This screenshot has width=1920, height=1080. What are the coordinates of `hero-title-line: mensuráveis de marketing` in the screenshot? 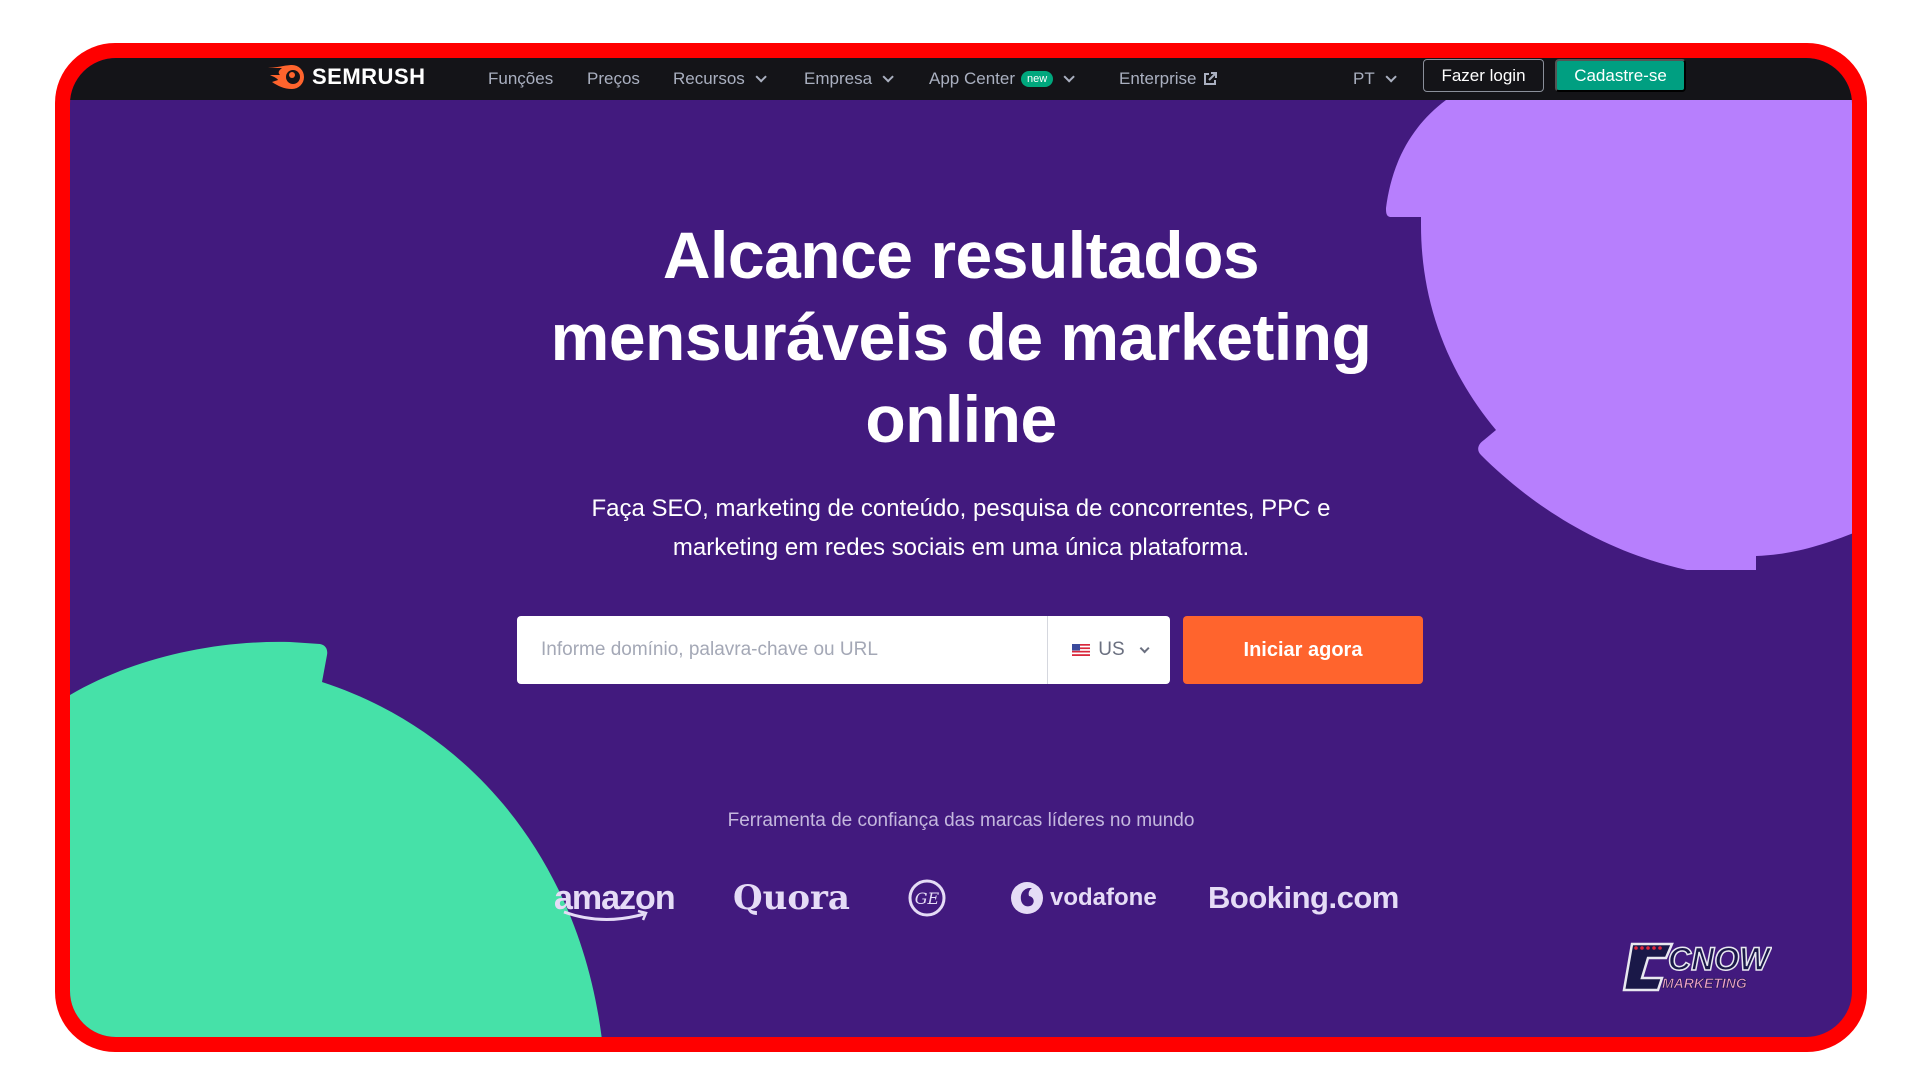 It's located at (961, 337).